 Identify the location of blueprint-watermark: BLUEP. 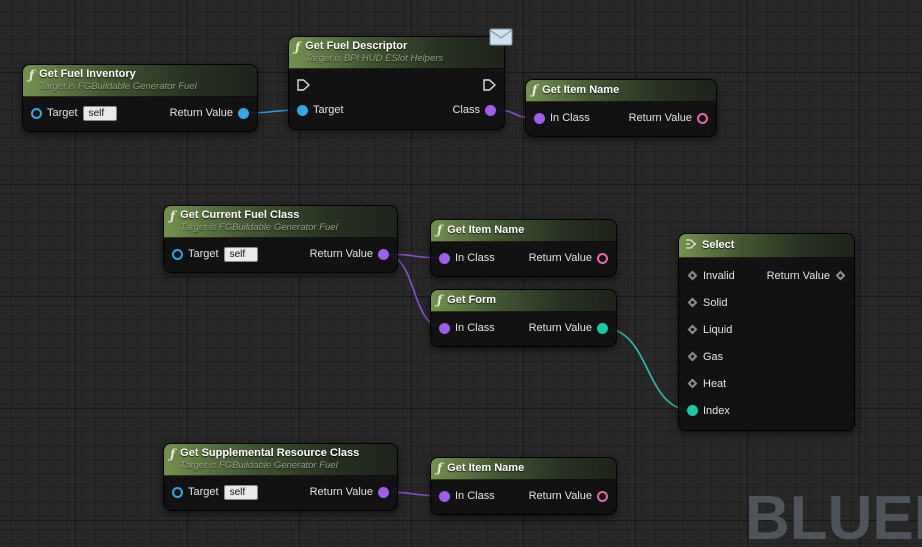
(833, 515).